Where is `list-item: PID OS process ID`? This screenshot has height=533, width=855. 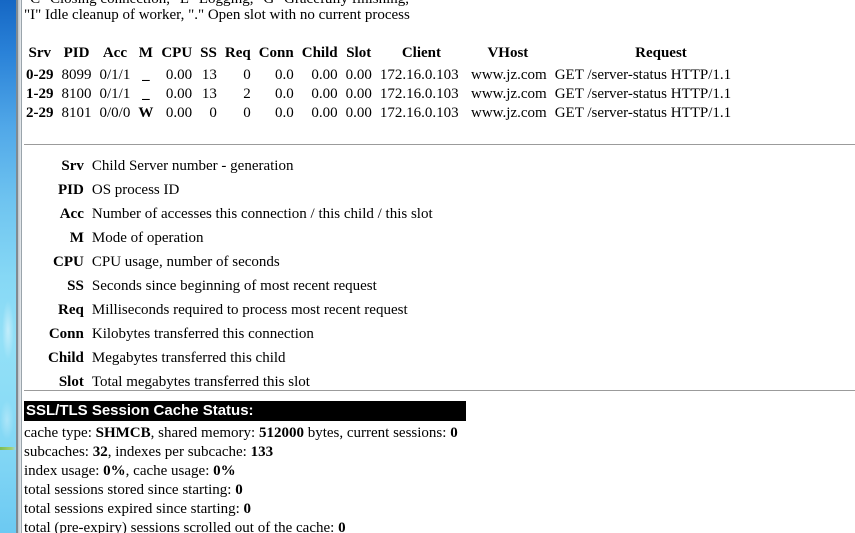 list-item: PID OS process ID is located at coordinates (227, 194).